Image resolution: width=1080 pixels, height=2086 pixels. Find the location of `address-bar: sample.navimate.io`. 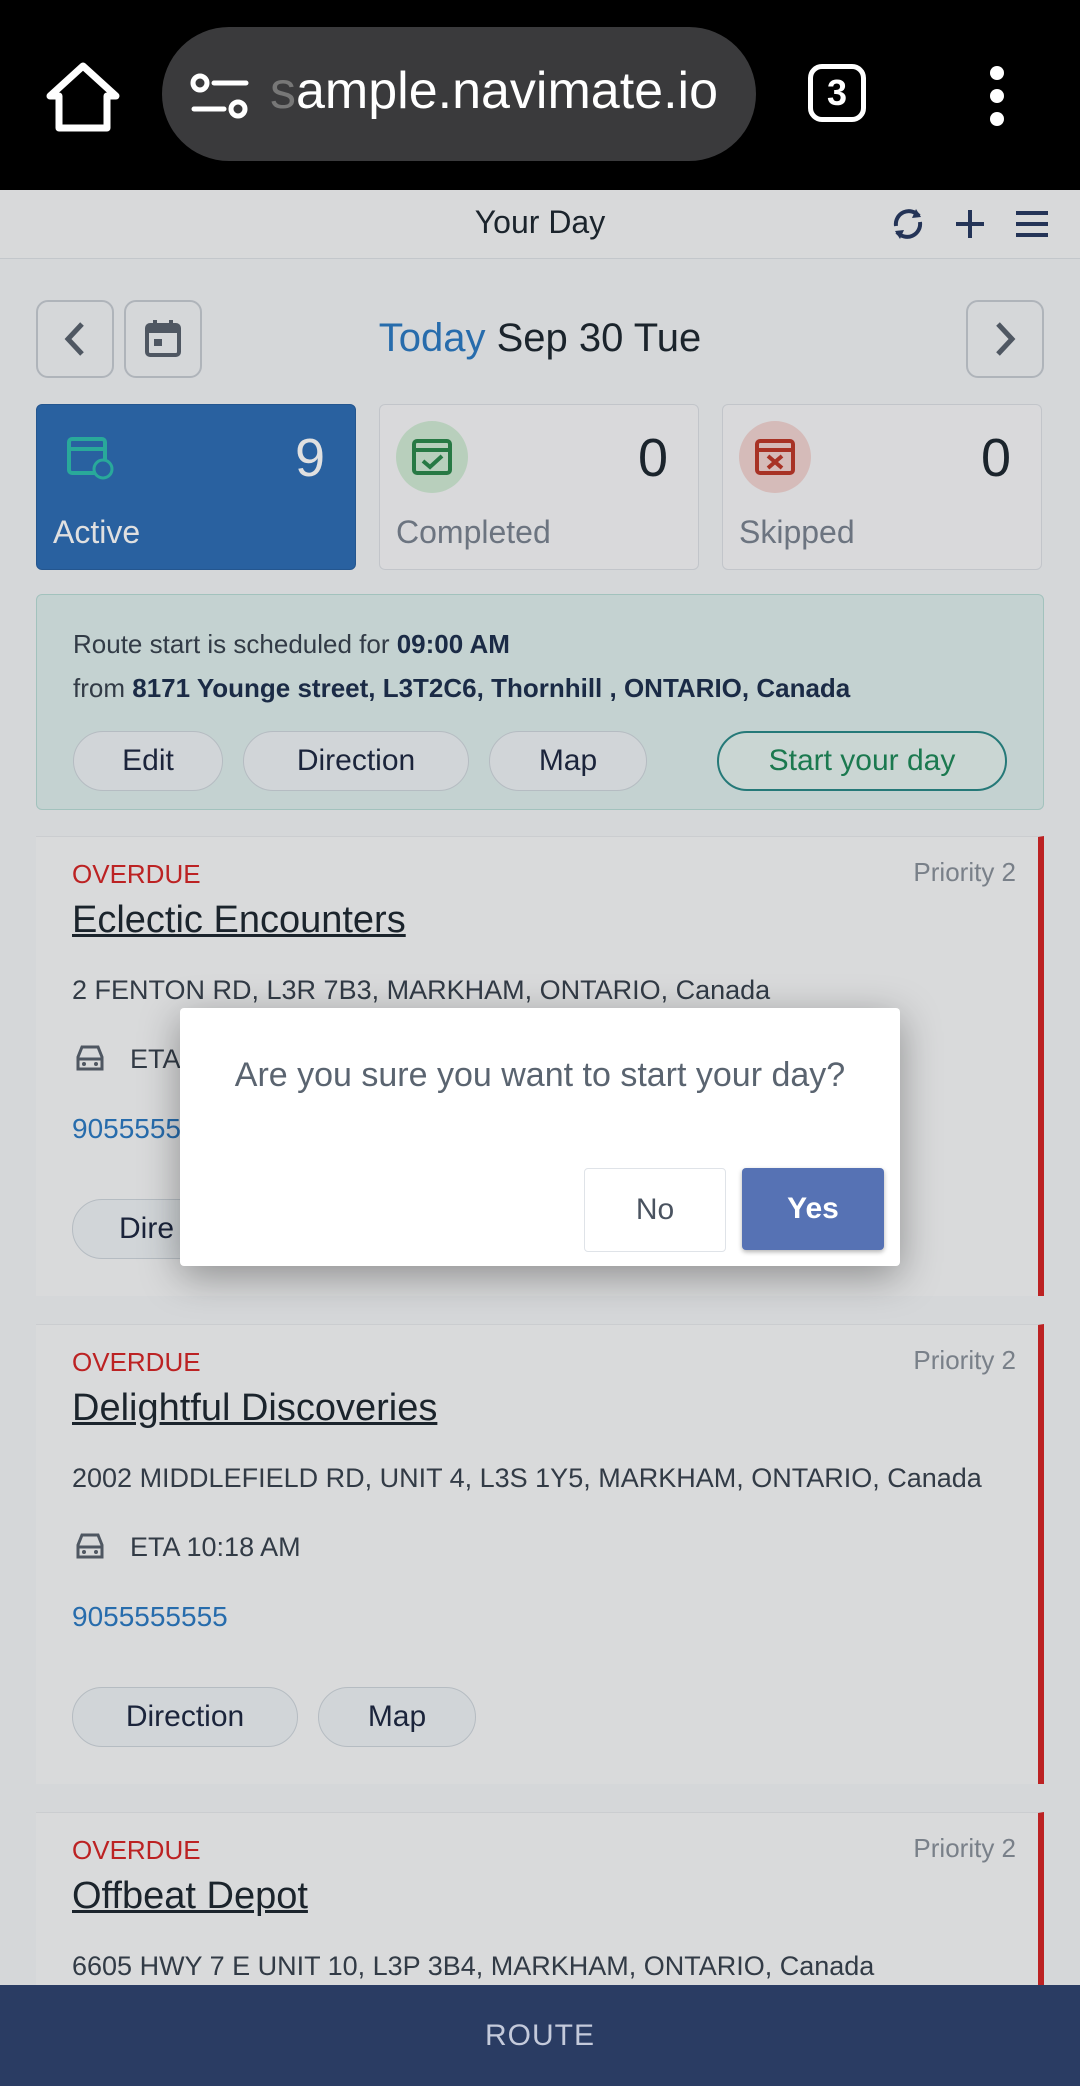

address-bar: sample.navimate.io is located at coordinates (459, 94).